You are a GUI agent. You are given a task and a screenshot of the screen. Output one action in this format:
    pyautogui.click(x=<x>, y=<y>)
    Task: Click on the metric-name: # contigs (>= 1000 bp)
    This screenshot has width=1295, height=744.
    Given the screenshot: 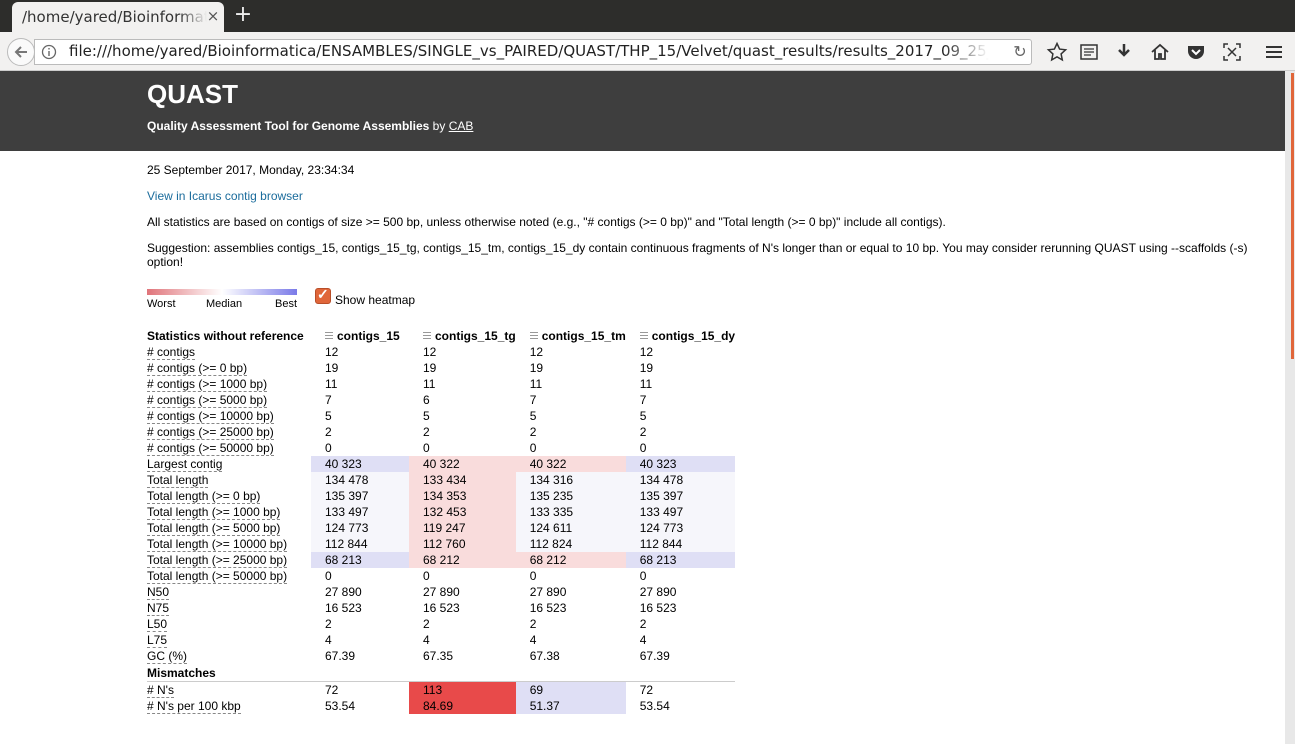 What is the action you would take?
    pyautogui.click(x=207, y=384)
    